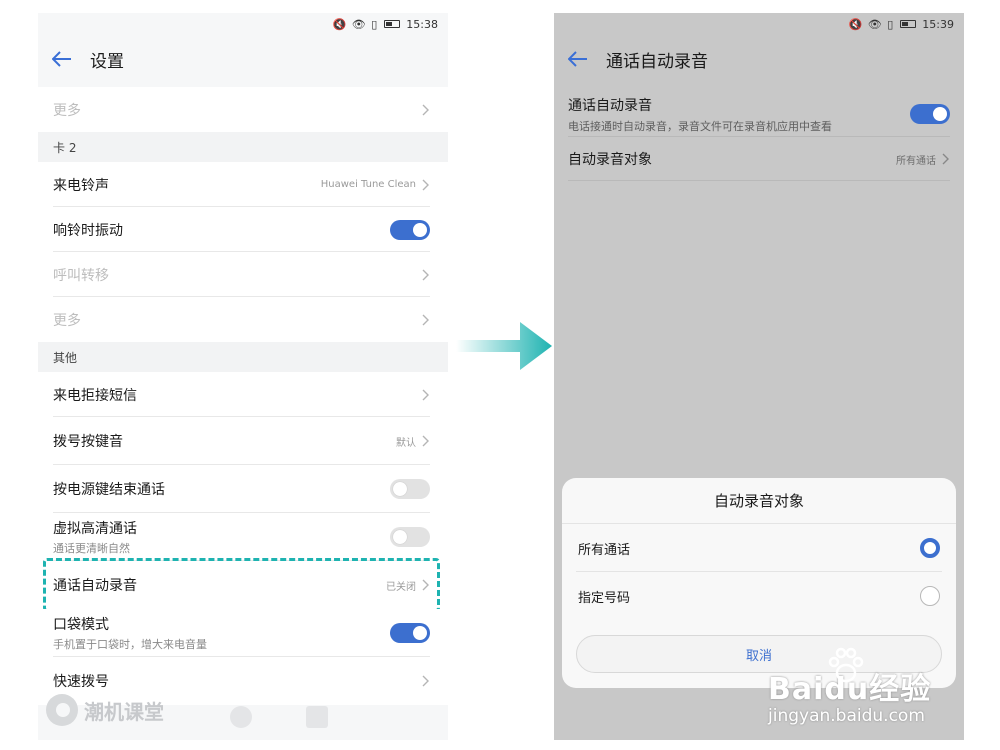  What do you see at coordinates (759, 548) in the screenshot?
I see `option-all-calls: 所有通话` at bounding box center [759, 548].